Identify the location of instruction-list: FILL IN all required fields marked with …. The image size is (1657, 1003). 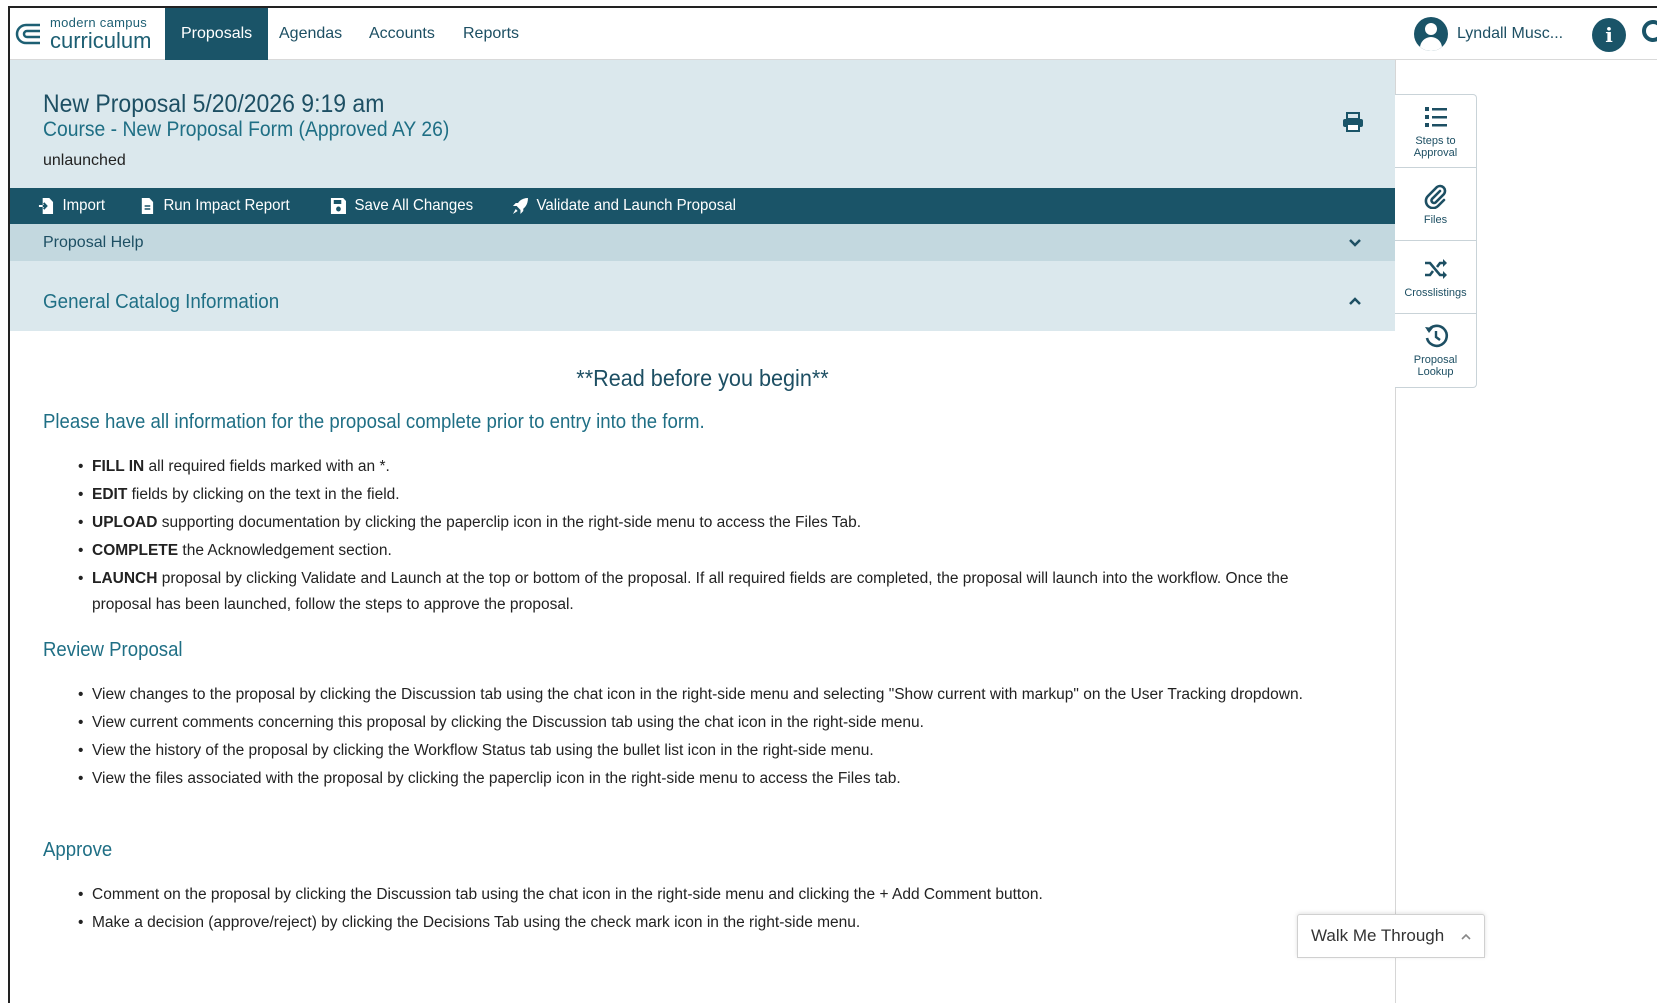
(703, 537).